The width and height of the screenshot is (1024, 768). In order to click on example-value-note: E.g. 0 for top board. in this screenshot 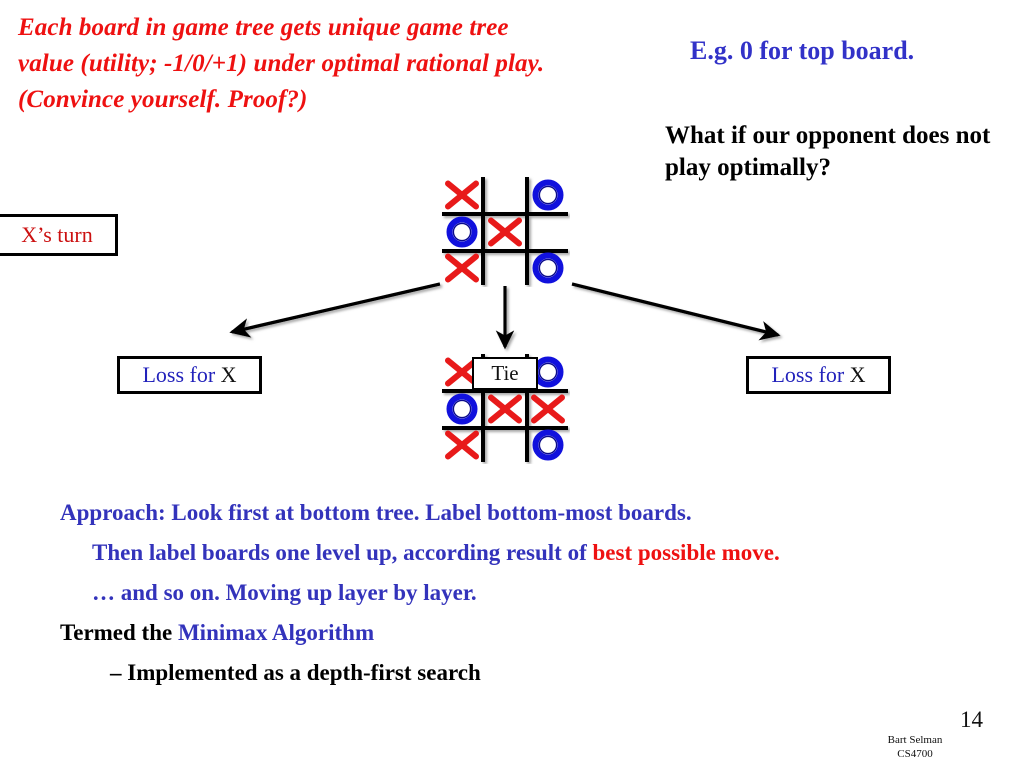, I will do `click(802, 50)`.